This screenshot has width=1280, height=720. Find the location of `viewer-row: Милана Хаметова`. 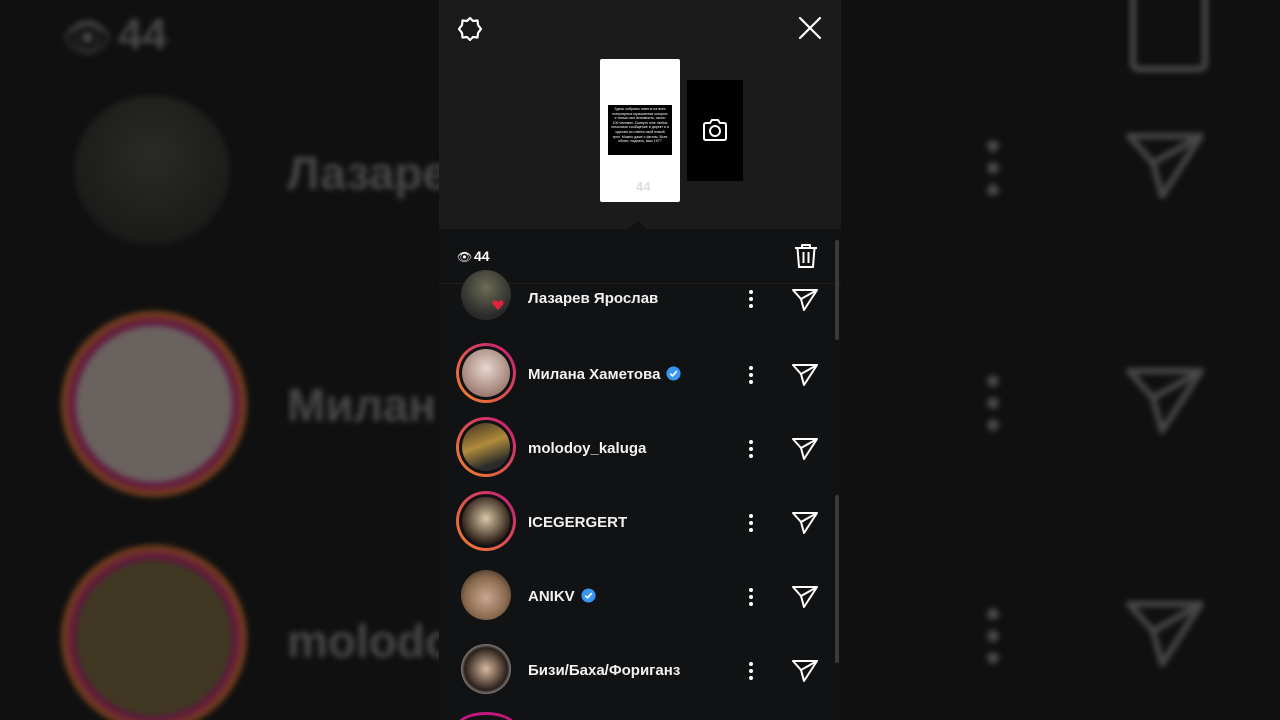

viewer-row: Милана Хаметова is located at coordinates (640, 373).